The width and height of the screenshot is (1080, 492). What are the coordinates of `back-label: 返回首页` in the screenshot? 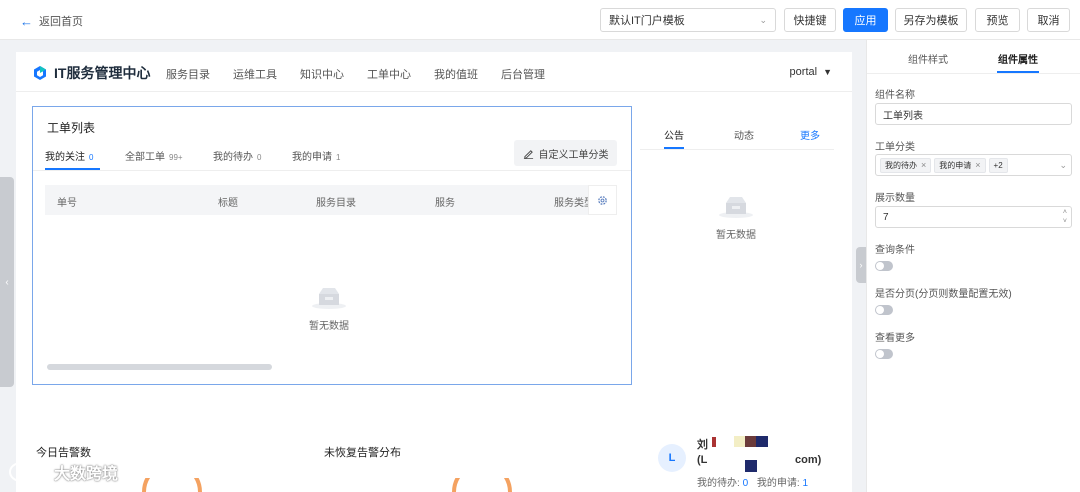 It's located at (61, 22).